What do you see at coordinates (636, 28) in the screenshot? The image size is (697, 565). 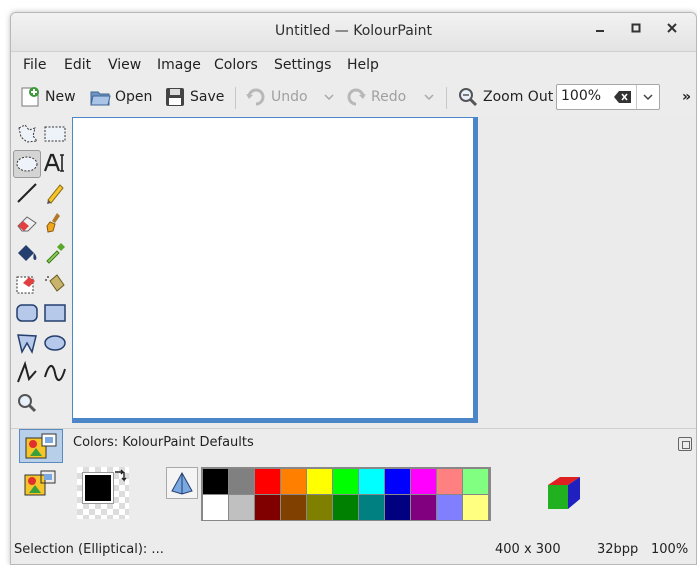 I see `maximize-icon` at bounding box center [636, 28].